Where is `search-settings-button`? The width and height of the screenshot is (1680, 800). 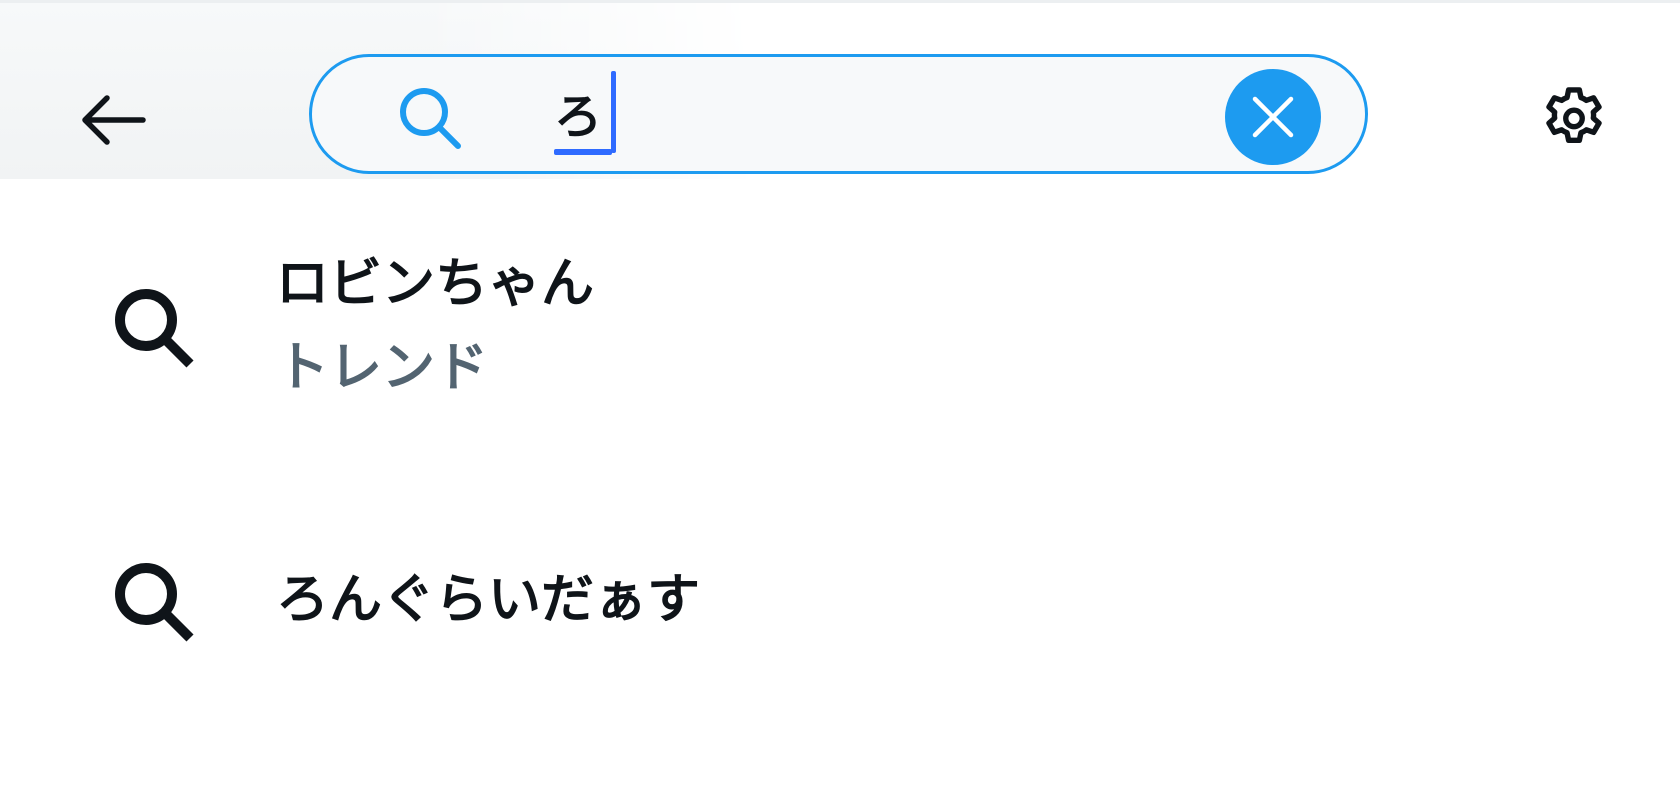
search-settings-button is located at coordinates (1574, 120).